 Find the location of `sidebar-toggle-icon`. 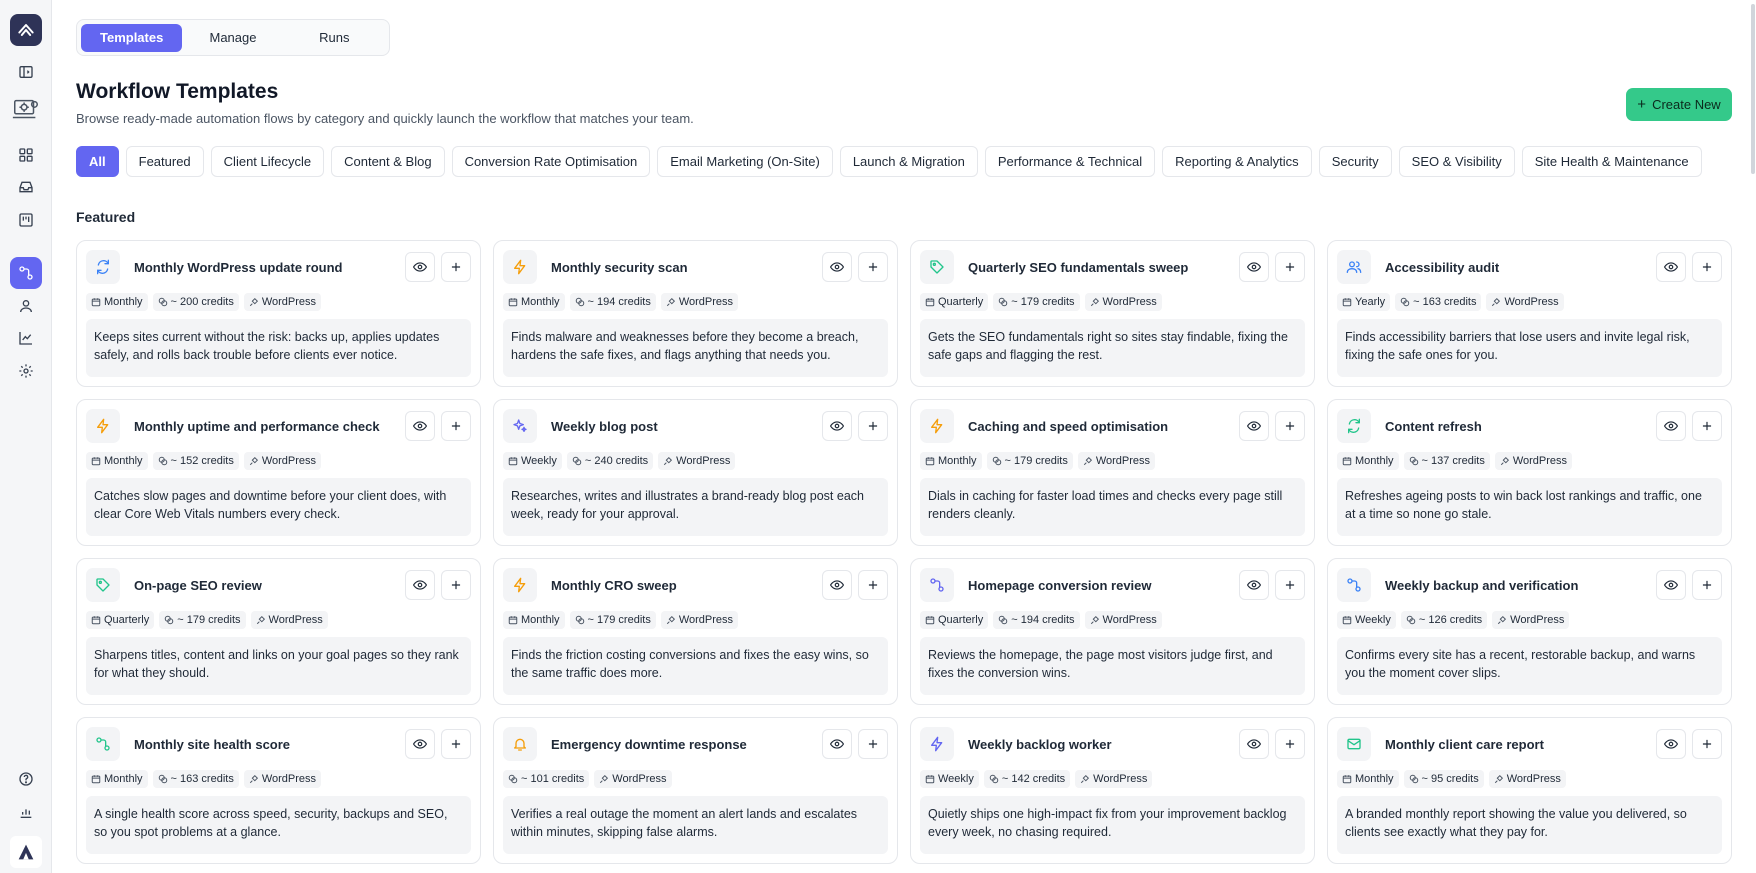

sidebar-toggle-icon is located at coordinates (26, 72).